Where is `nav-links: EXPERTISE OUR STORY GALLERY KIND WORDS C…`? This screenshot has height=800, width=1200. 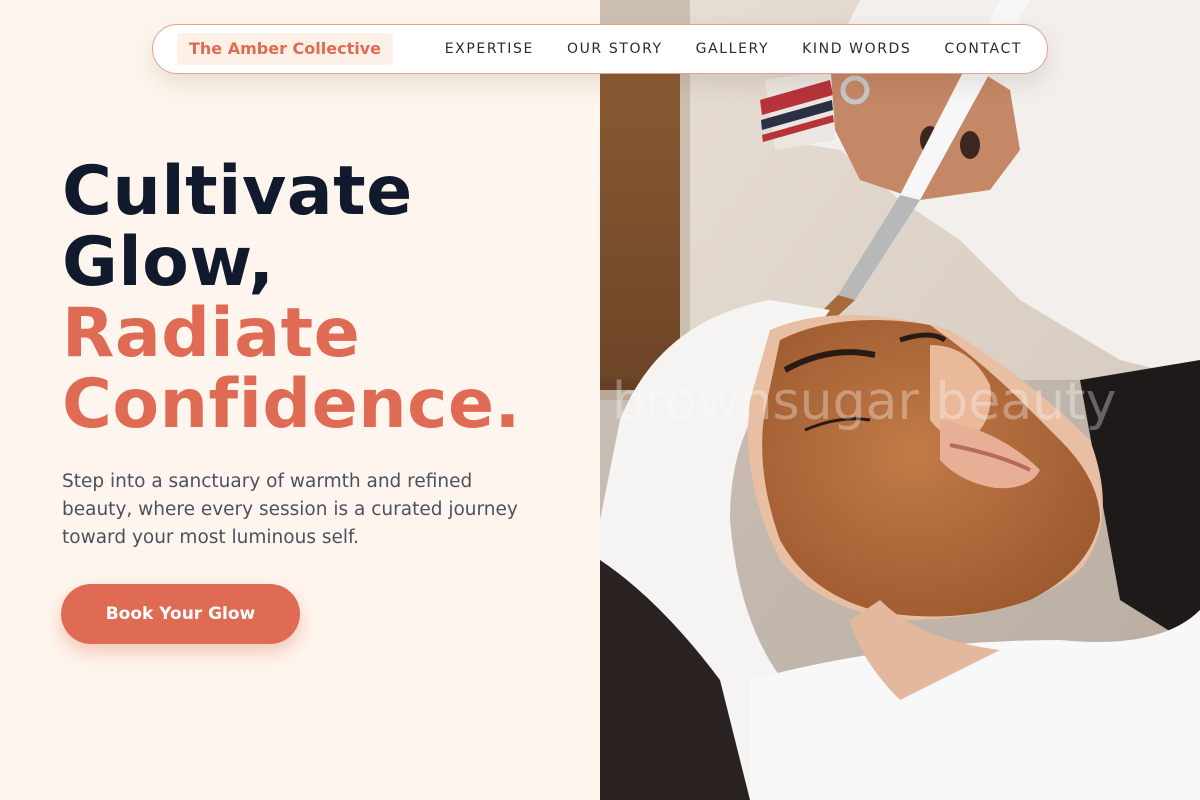
nav-links: EXPERTISE OUR STORY GALLERY KIND WORDS C… is located at coordinates (733, 49).